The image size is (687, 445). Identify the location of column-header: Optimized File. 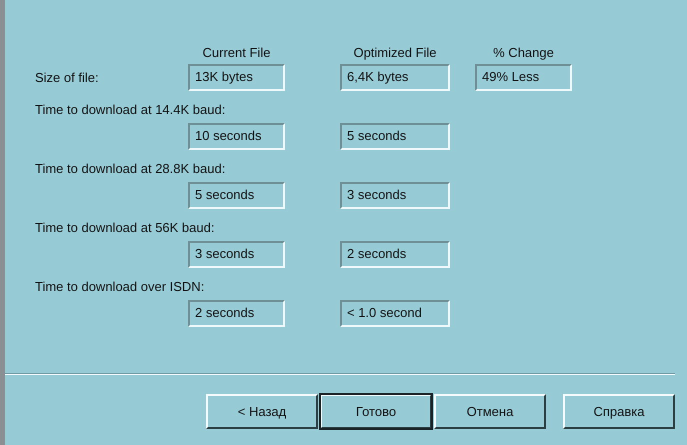
(395, 53).